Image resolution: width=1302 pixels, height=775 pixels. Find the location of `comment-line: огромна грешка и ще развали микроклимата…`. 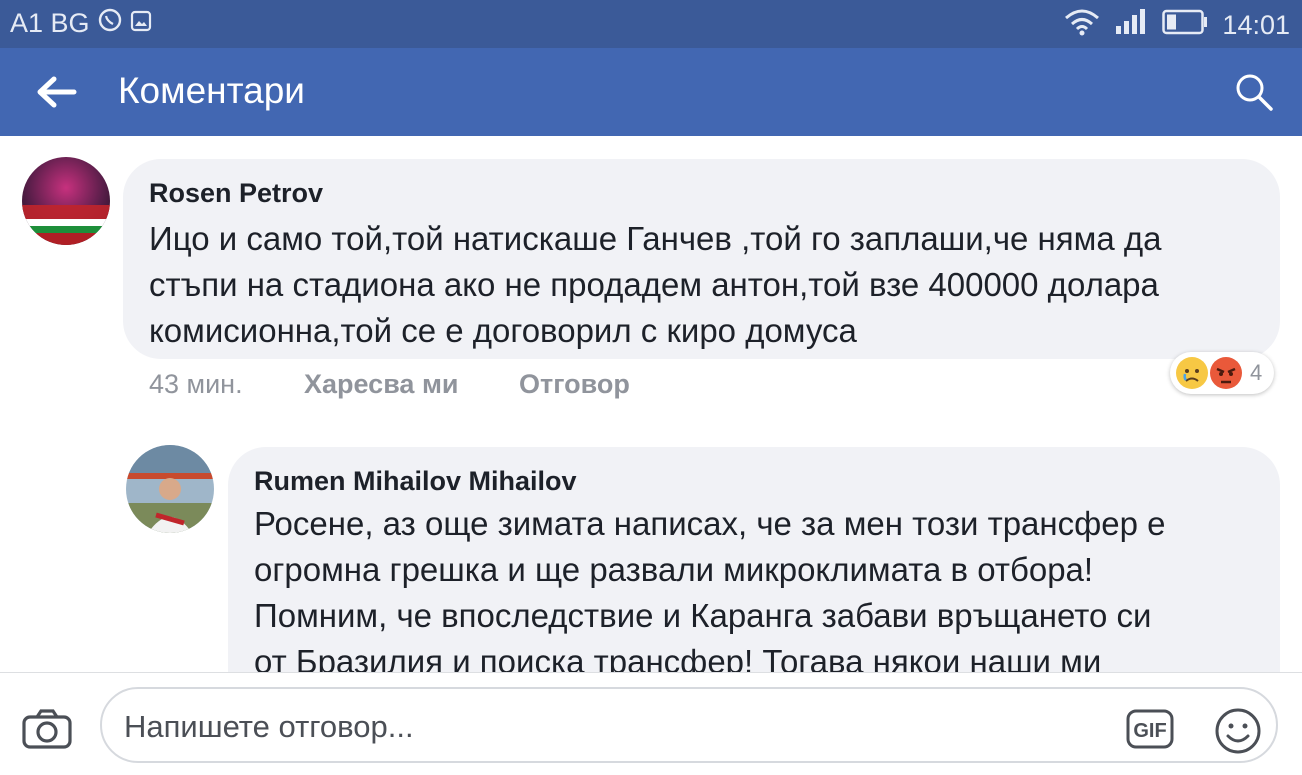

comment-line: огромна грешка и ще развали микроклимата… is located at coordinates (674, 569).